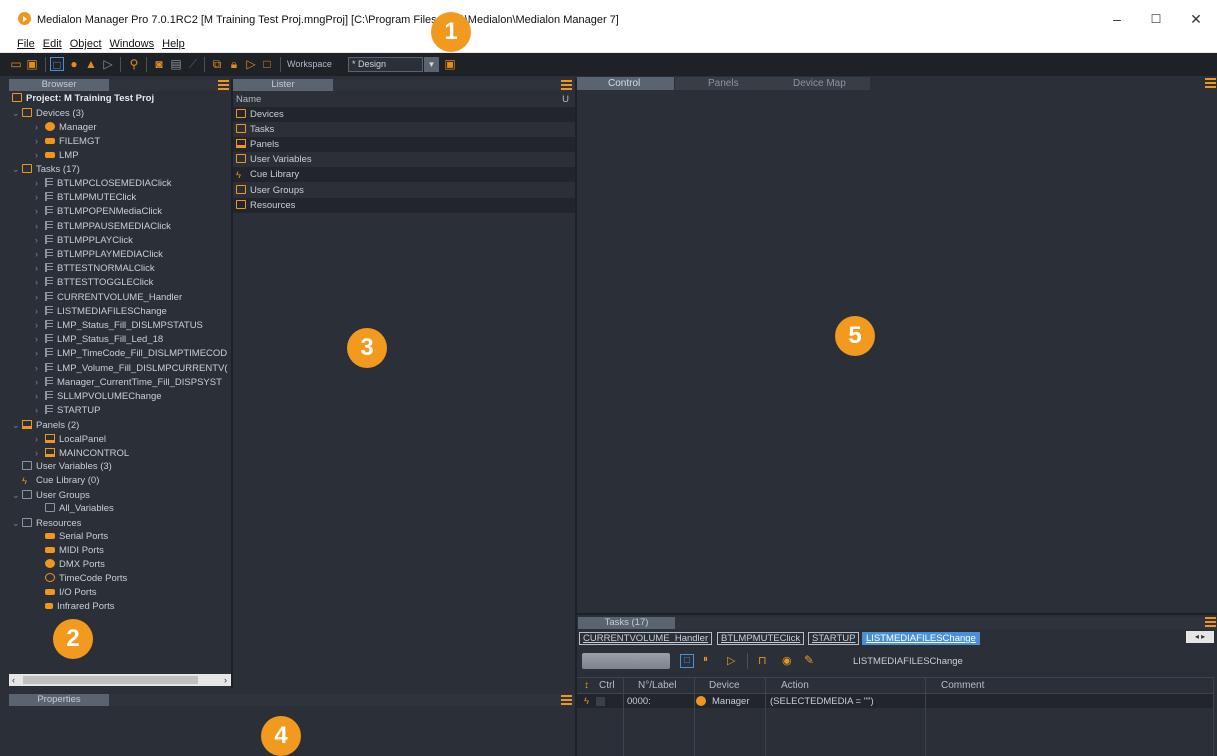 The width and height of the screenshot is (1217, 756). Describe the element at coordinates (57, 155) in the screenshot. I see `tree-device-lmp: › LMP` at that location.